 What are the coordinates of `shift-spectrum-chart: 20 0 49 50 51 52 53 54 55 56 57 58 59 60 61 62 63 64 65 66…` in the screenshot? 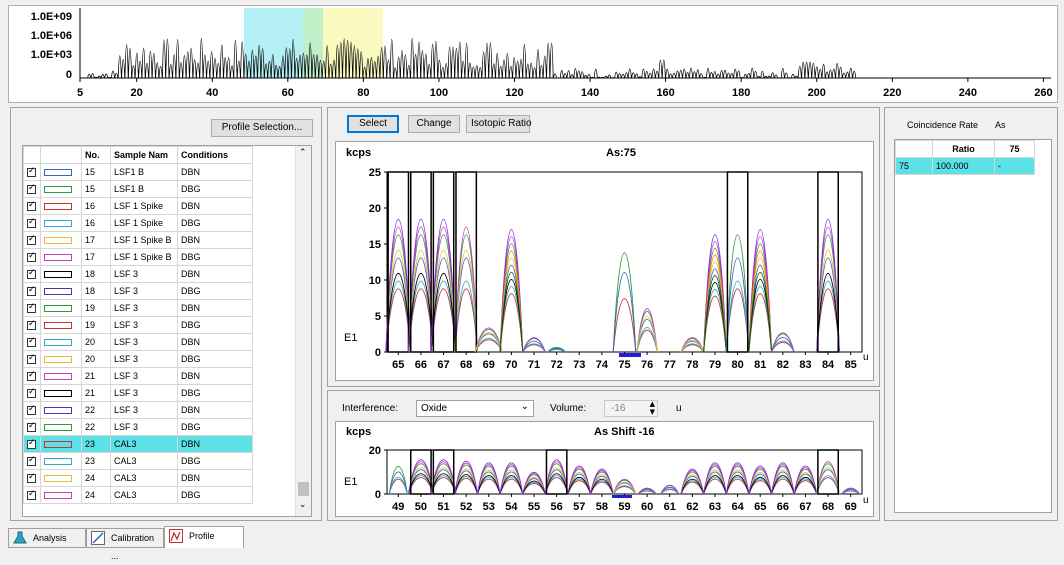 It's located at (604, 469).